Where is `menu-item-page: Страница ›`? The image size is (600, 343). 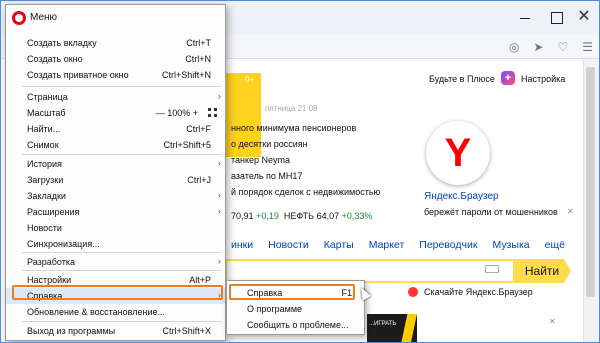
menu-item-page: Страница › is located at coordinates (115, 97).